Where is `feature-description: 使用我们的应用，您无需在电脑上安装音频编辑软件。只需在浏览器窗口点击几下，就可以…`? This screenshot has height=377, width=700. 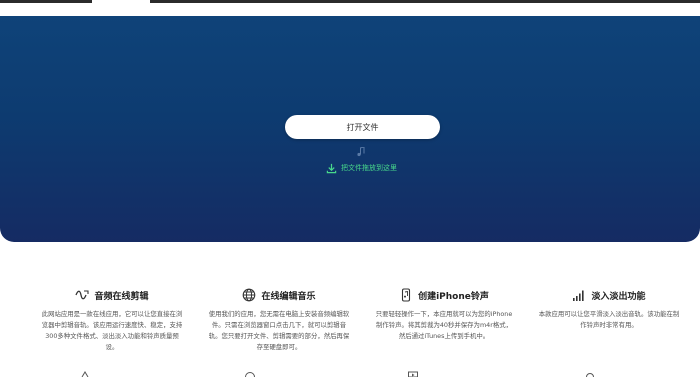
feature-description: 使用我们的应用，您无需在电脑上安装音频编辑软件。只需在浏览器窗口点击几下，就可以… is located at coordinates (279, 330).